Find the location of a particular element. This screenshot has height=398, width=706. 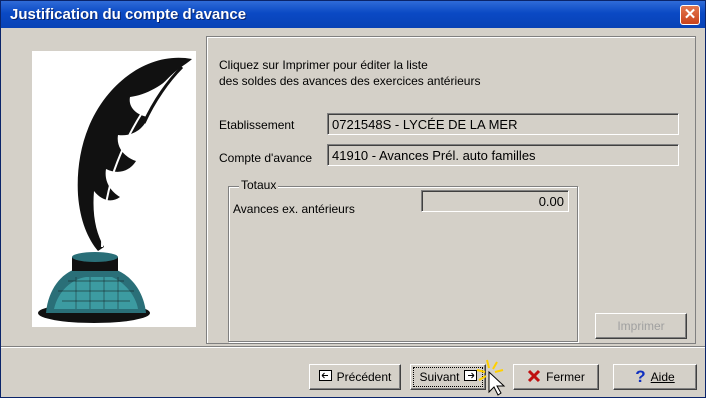

imprimer-button: Imprimer is located at coordinates (641, 326).